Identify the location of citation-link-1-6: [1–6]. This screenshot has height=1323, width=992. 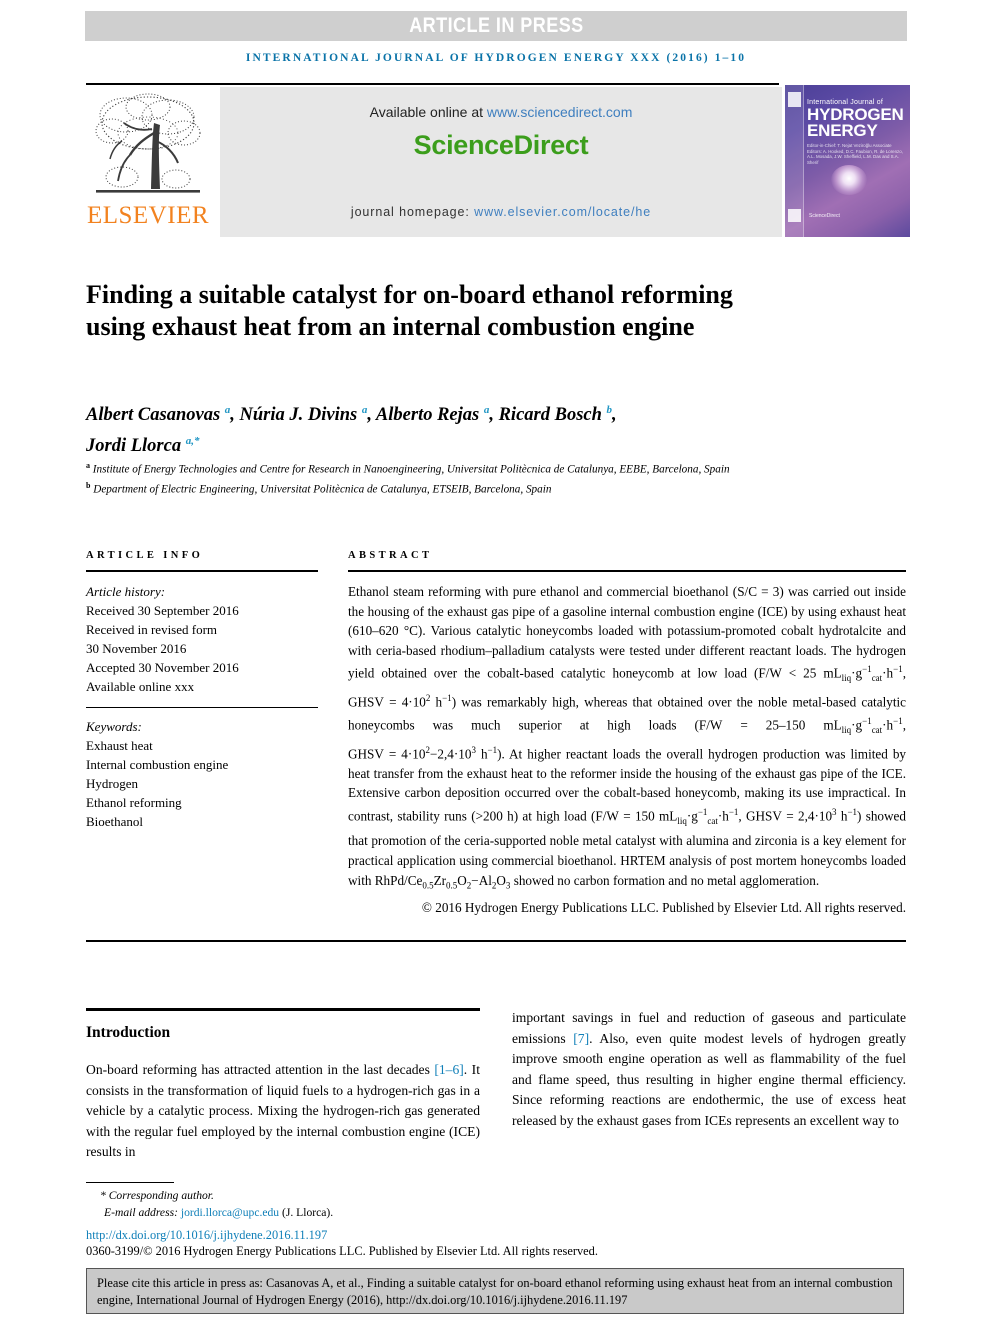
(448, 1069).